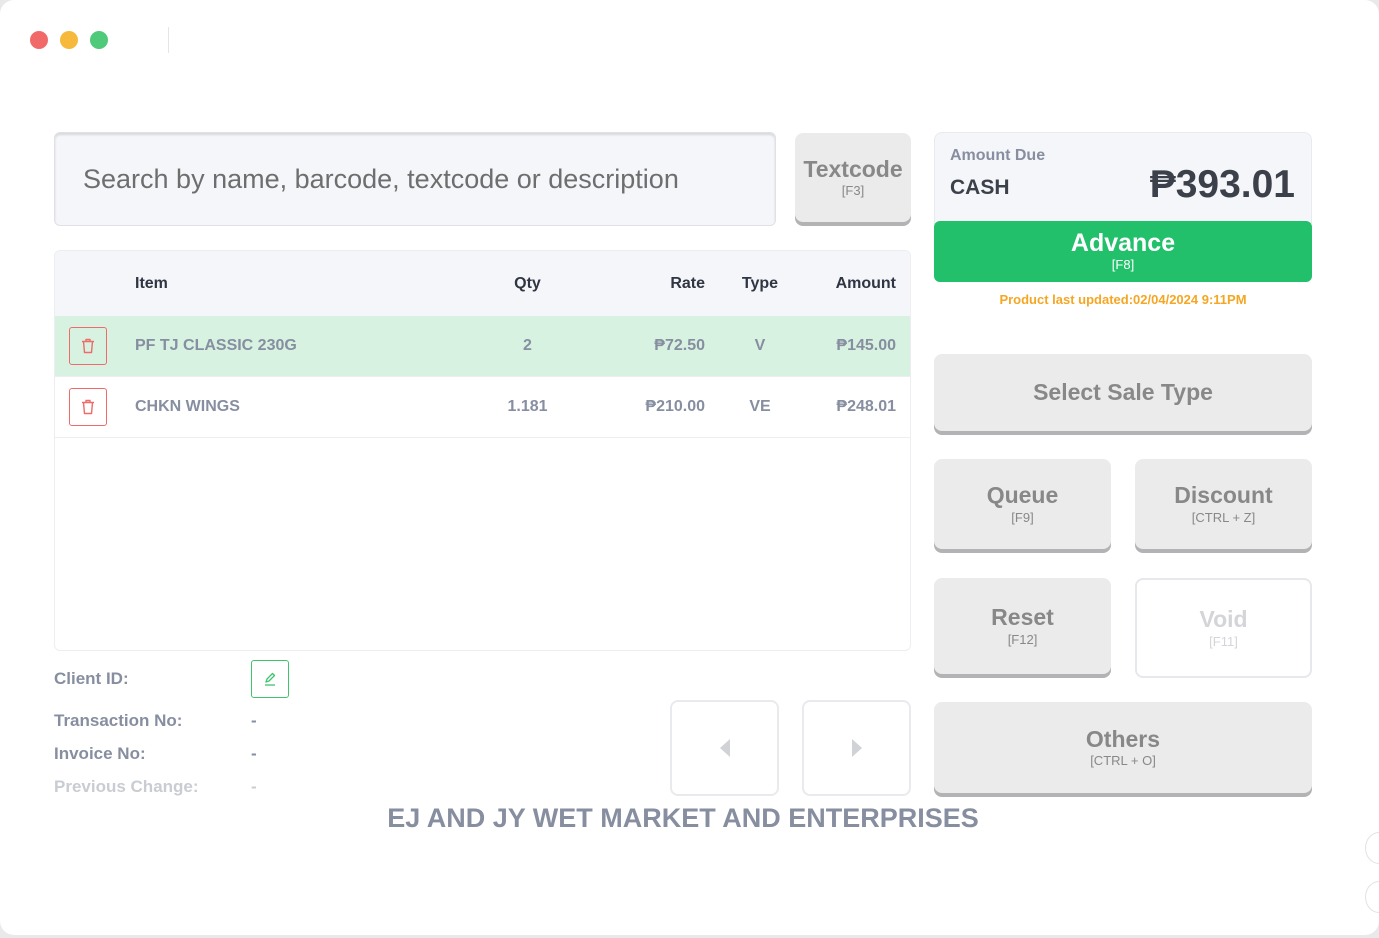  I want to click on transaction-no-label: Transaction No:, so click(118, 720).